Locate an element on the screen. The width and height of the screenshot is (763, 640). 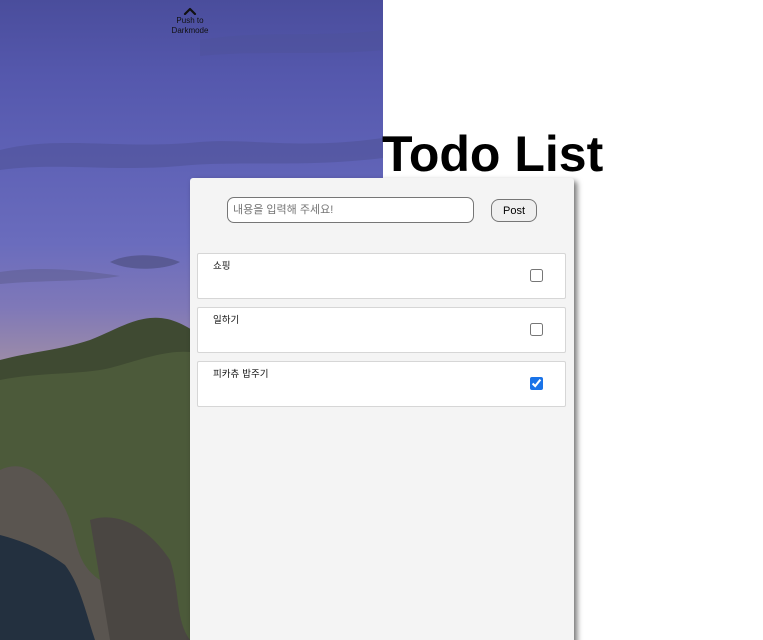
todo-input is located at coordinates (350, 210).